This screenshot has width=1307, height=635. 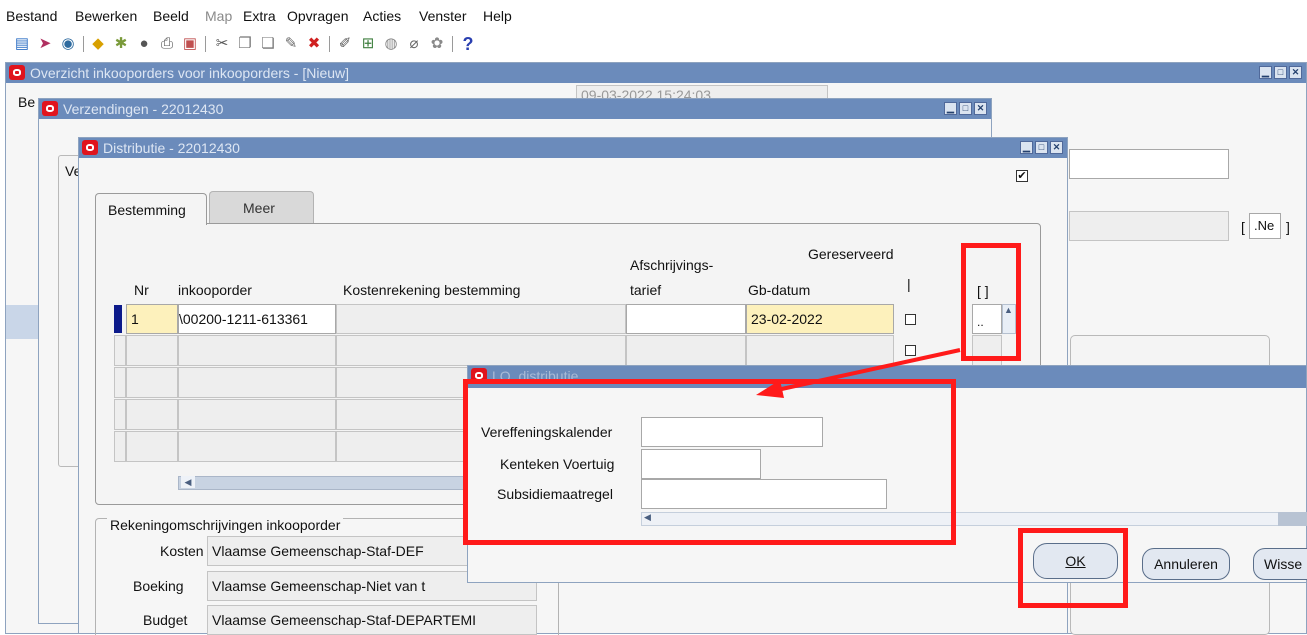 I want to click on main-header-field, so click(x=1149, y=164).